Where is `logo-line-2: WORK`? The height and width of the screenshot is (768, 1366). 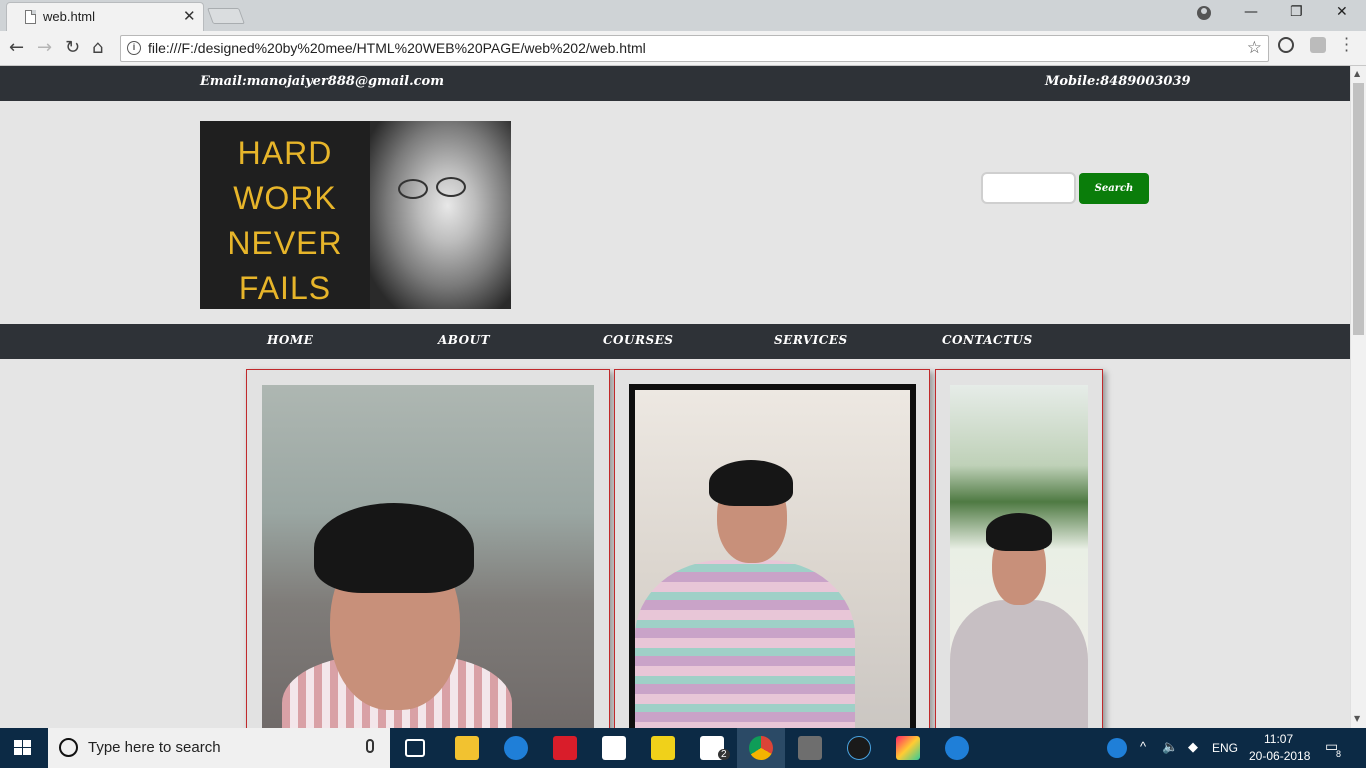
logo-line-2: WORK is located at coordinates (285, 198).